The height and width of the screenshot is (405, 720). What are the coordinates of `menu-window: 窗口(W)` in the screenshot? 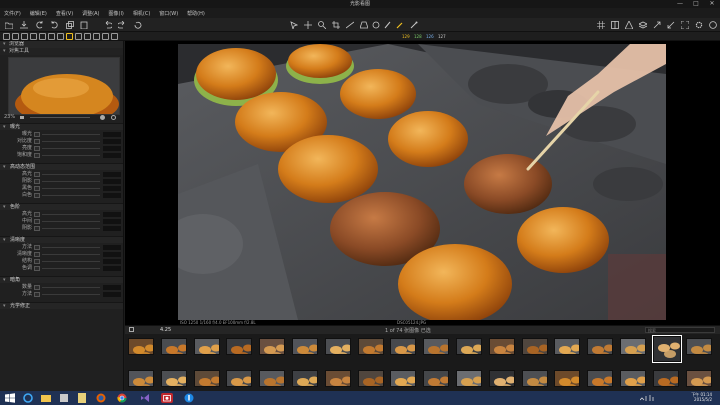 It's located at (168, 13).